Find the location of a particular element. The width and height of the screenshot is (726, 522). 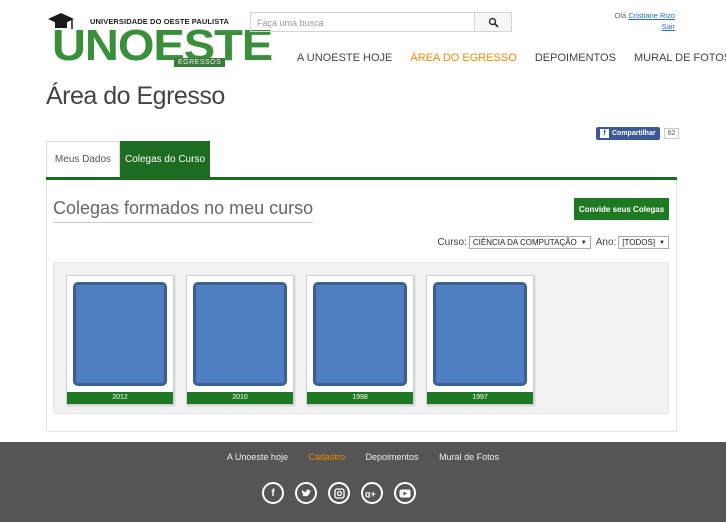

facebook-share: f Compartilhar 62 is located at coordinates (638, 133).